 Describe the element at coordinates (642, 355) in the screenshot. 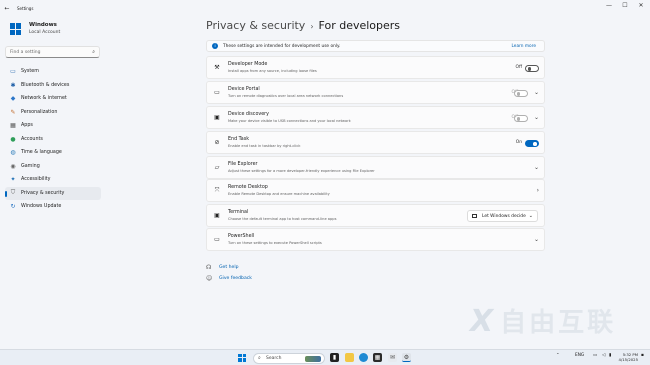

I see `notifications-icon: ▪` at that location.